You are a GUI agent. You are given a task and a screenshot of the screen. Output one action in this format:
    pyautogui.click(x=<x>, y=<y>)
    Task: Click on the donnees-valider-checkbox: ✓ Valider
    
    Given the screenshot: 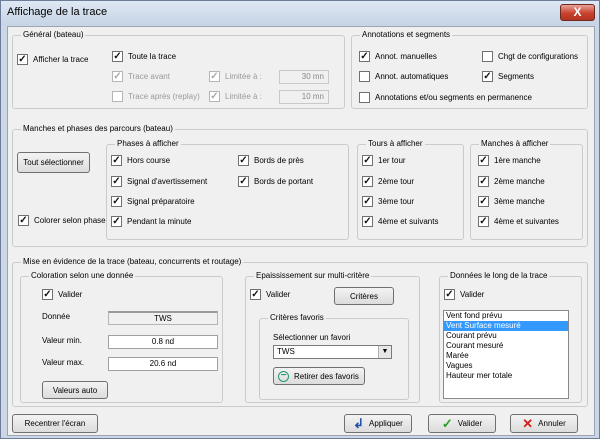 What is the action you would take?
    pyautogui.click(x=464, y=294)
    